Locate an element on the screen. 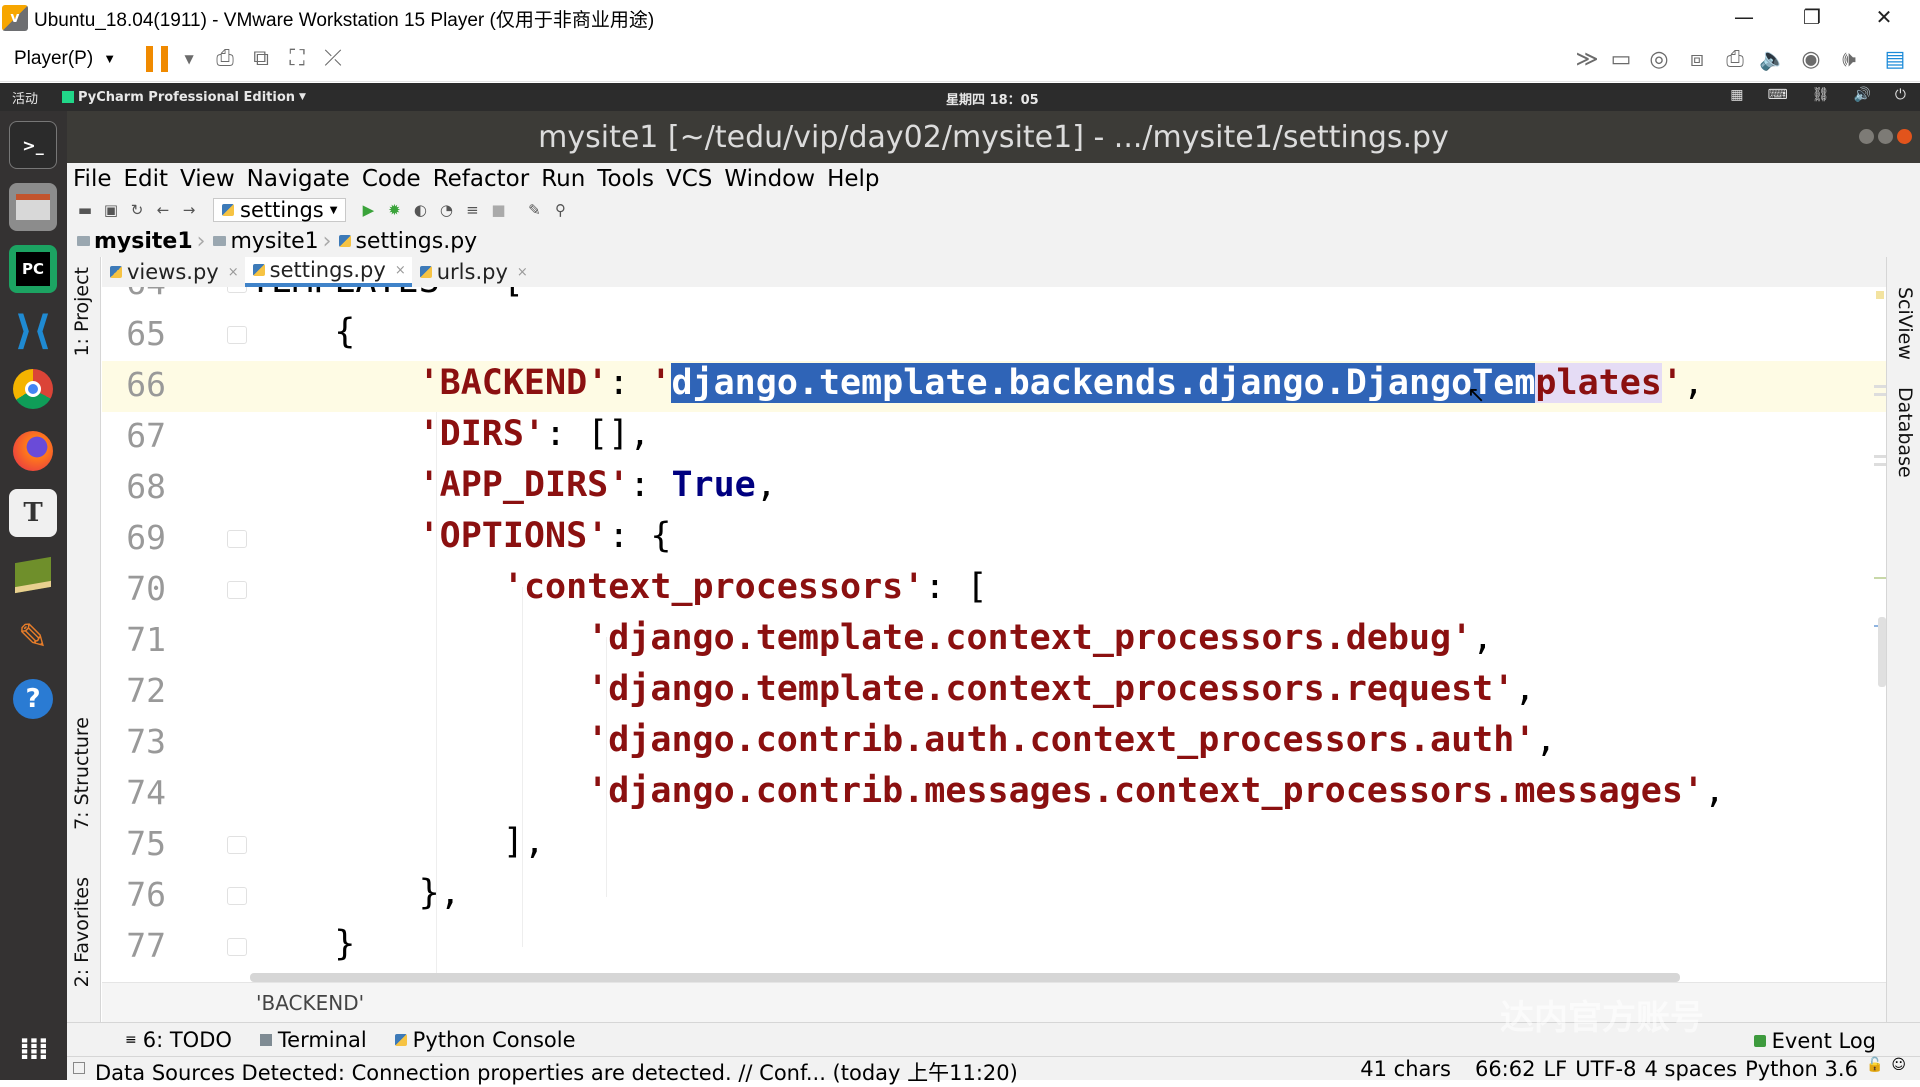 The image size is (1920, 1087). app-menu: PyCharm Professional Edition ▼ is located at coordinates (184, 97).